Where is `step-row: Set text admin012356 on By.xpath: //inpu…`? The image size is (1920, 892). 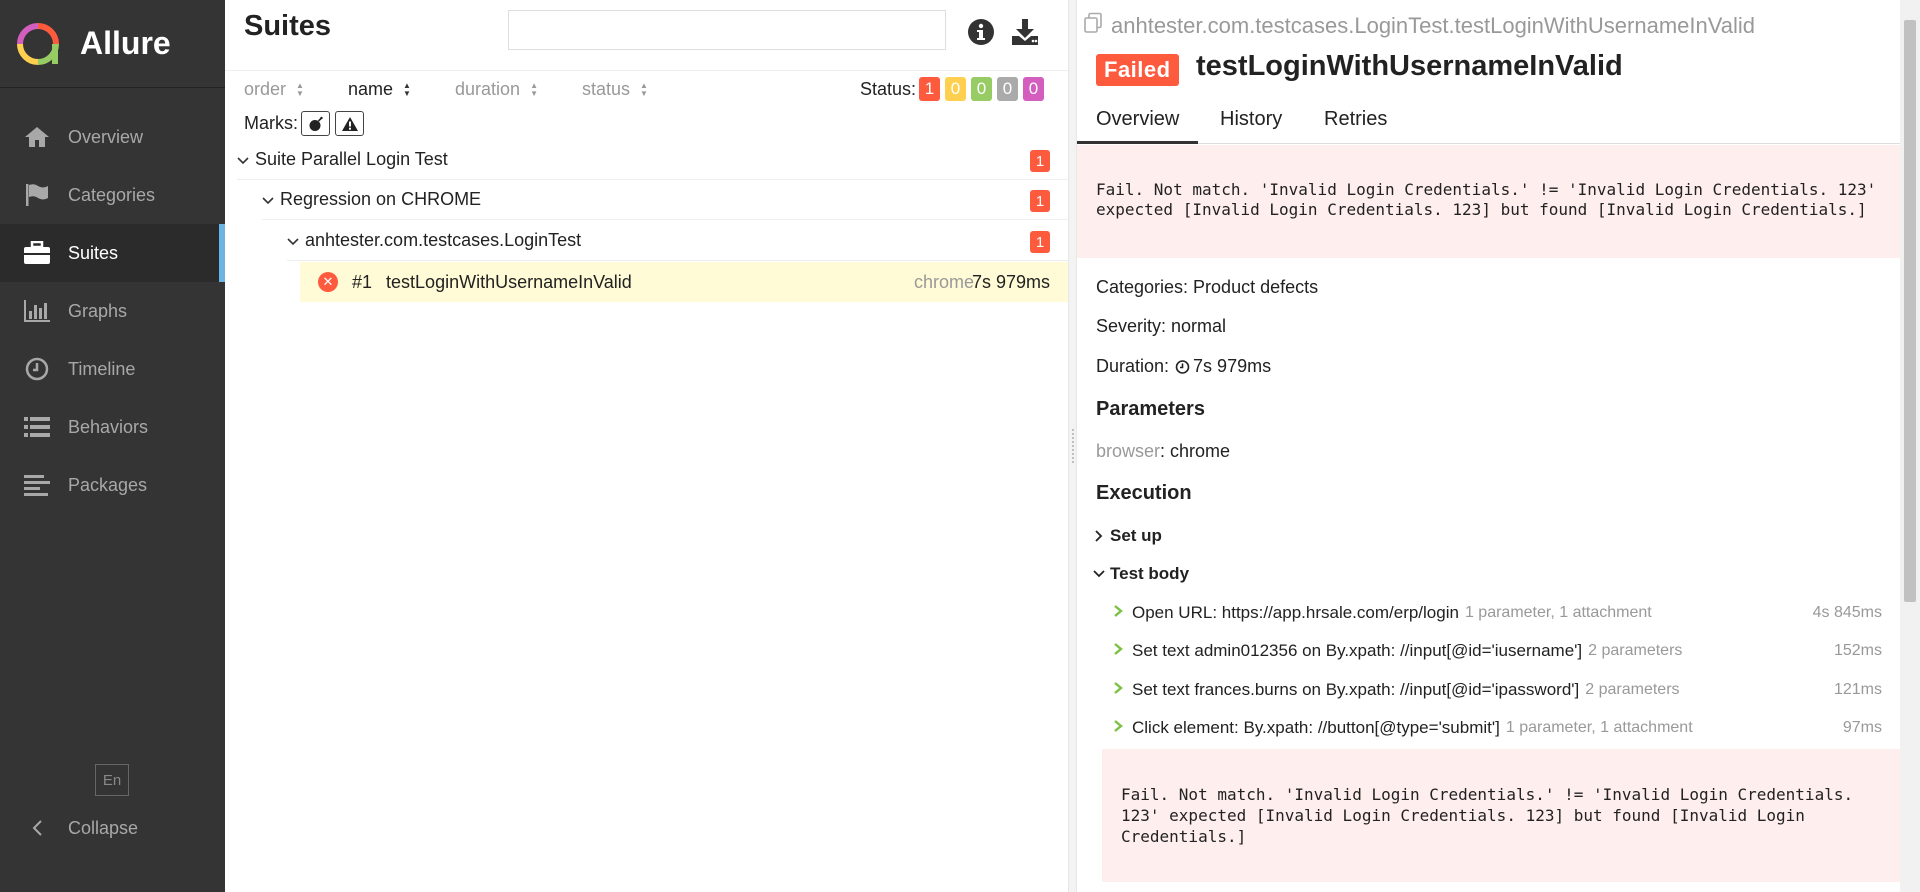
step-row: Set text admin012356 on By.xpath: //inpu… is located at coordinates (1497, 651).